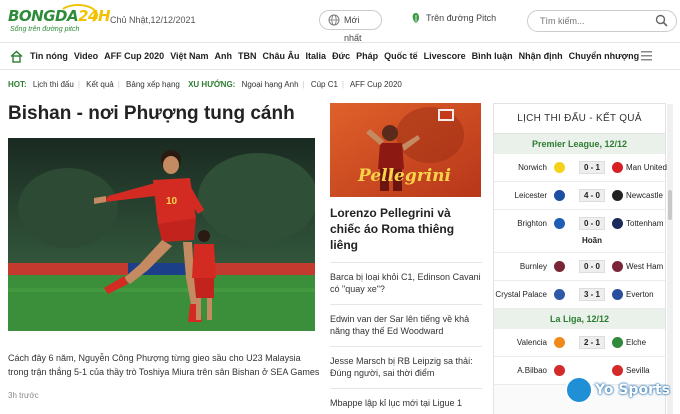  Describe the element at coordinates (530, 195) in the screenshot. I see `home-team: Leicester` at that location.